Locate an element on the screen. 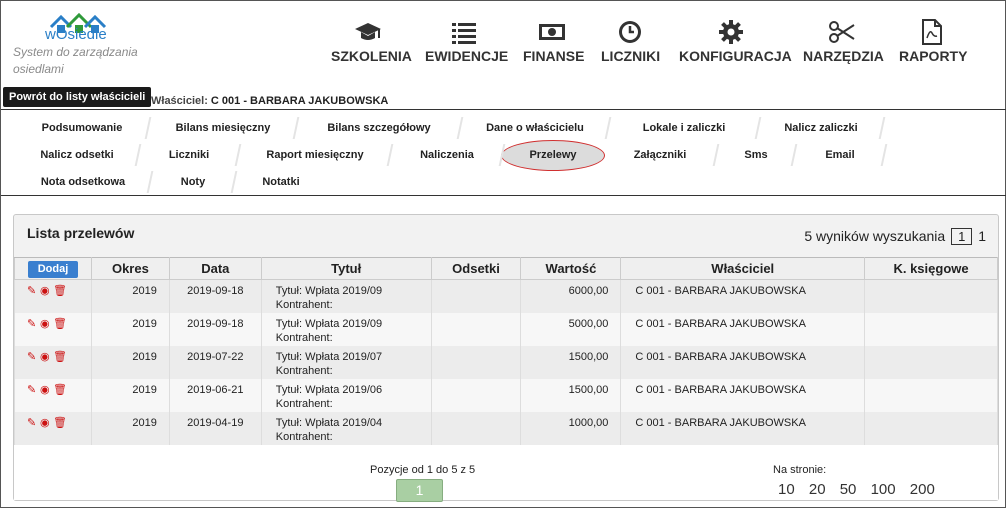 The width and height of the screenshot is (1006, 508). nav-narzedzia: NARZĘDZIA is located at coordinates (843, 41).